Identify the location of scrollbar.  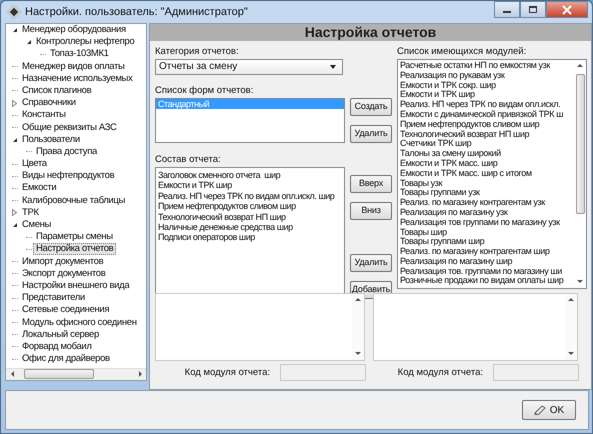
(76, 374).